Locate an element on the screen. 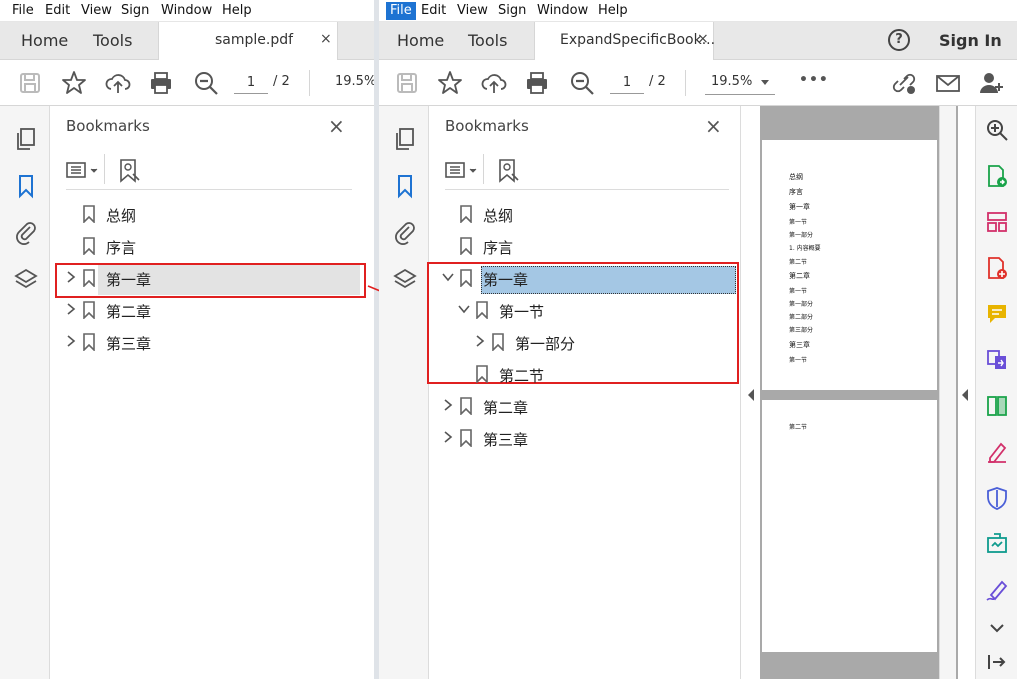  email-icon is located at coordinates (948, 83).